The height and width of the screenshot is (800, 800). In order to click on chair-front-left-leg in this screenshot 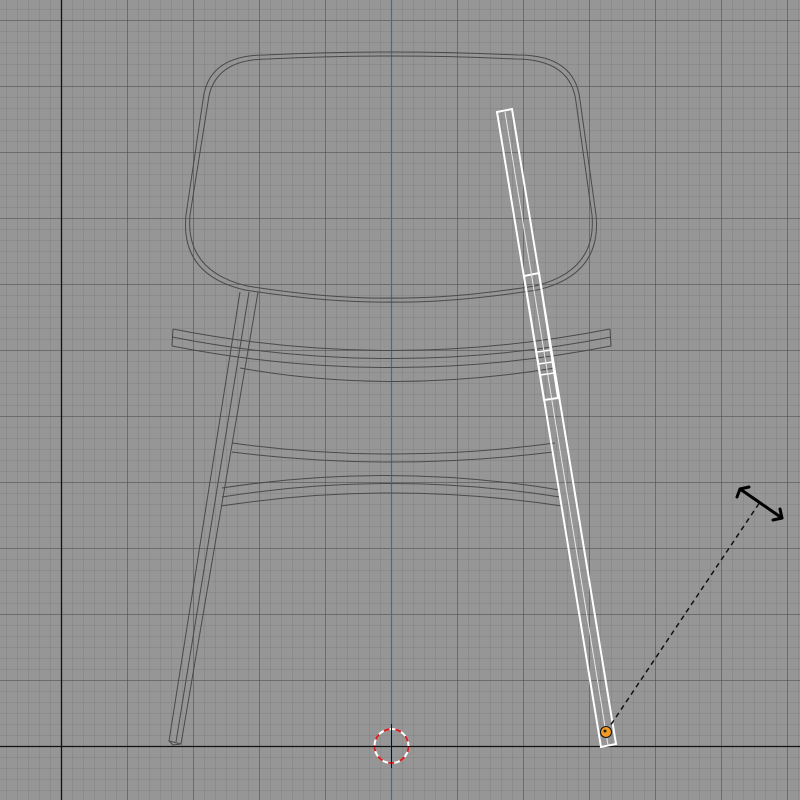, I will do `click(213, 518)`.